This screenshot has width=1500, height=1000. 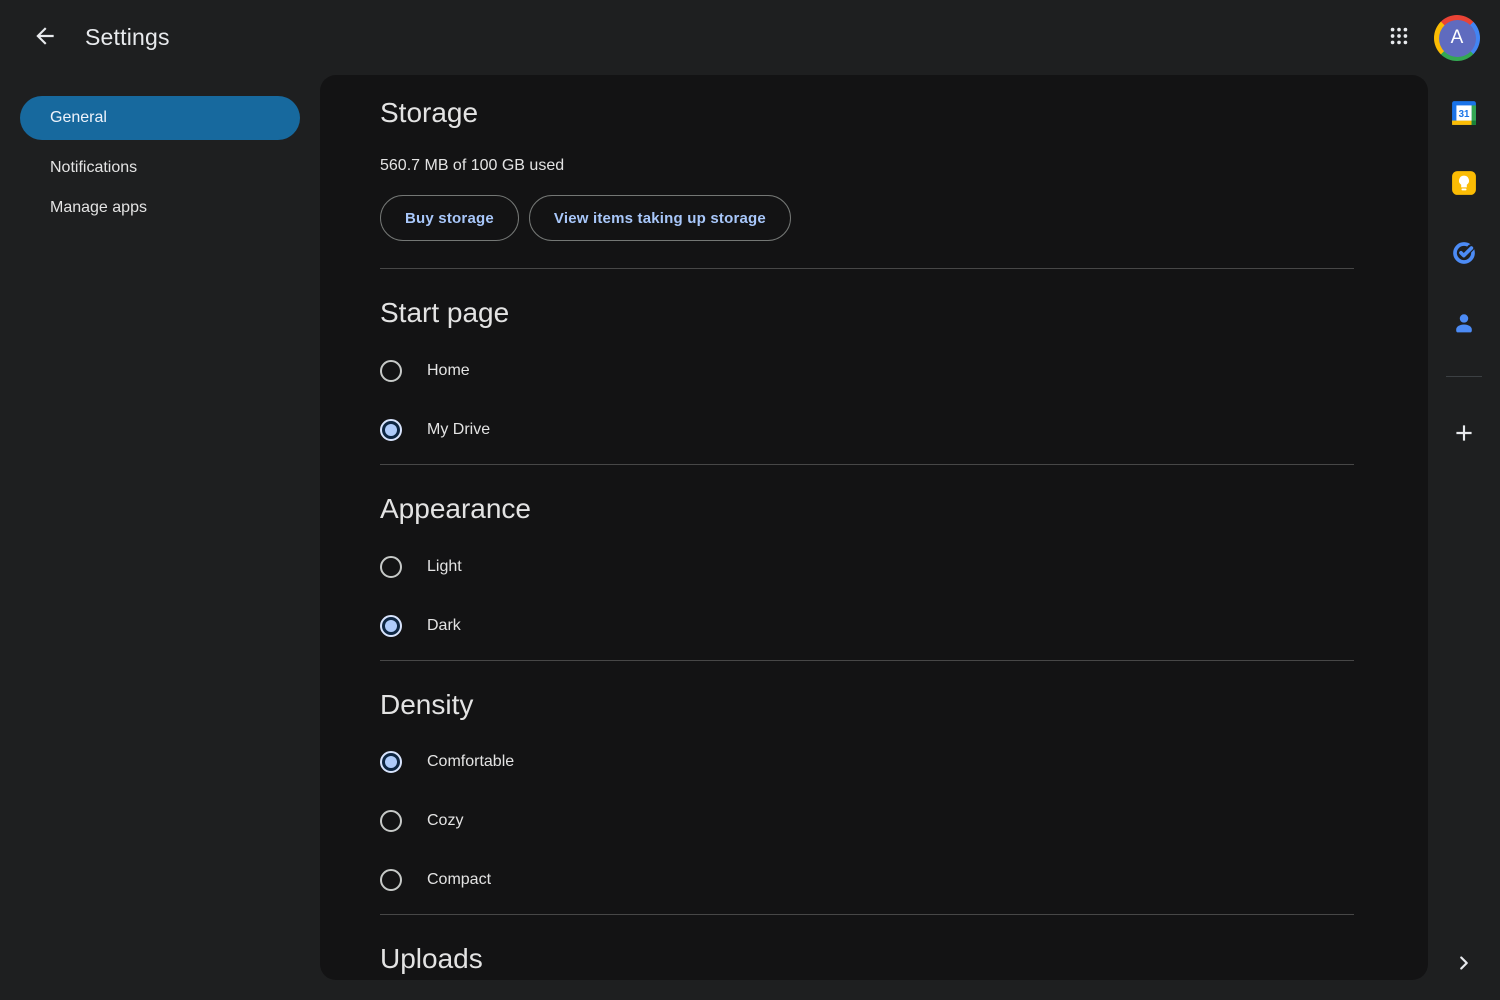 I want to click on google-keep-icon, so click(x=1464, y=185).